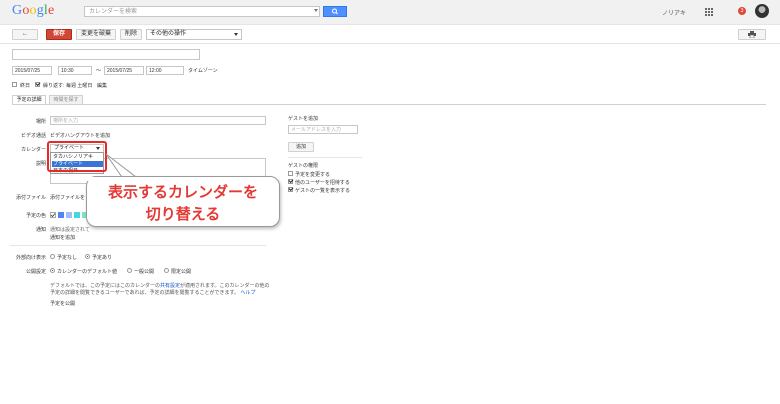 The image size is (780, 404). Describe the element at coordinates (323, 129) in the screenshot. I see `guest-email-input: メールアドレスを入力` at that location.